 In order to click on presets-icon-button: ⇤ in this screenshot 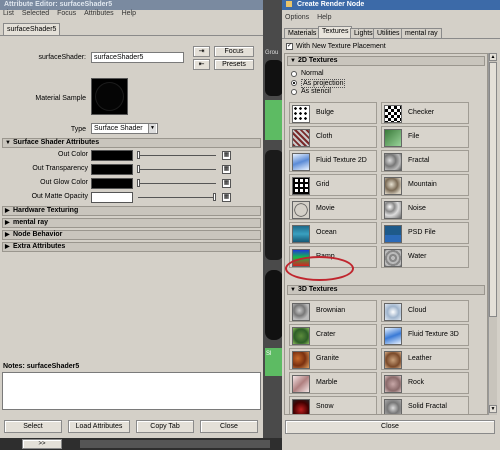, I will do `click(201, 64)`.